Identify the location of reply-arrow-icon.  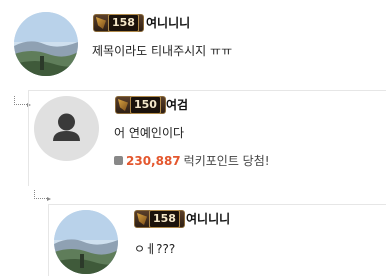
(42, 195).